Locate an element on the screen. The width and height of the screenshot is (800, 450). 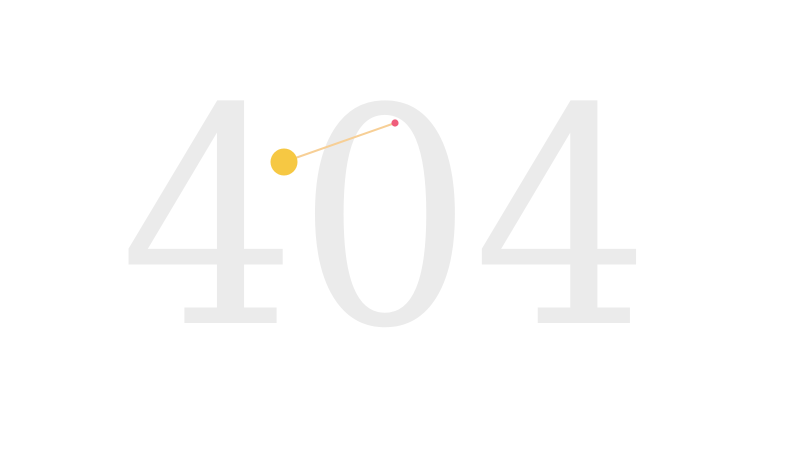
pendulum-ball-icon is located at coordinates (284, 162).